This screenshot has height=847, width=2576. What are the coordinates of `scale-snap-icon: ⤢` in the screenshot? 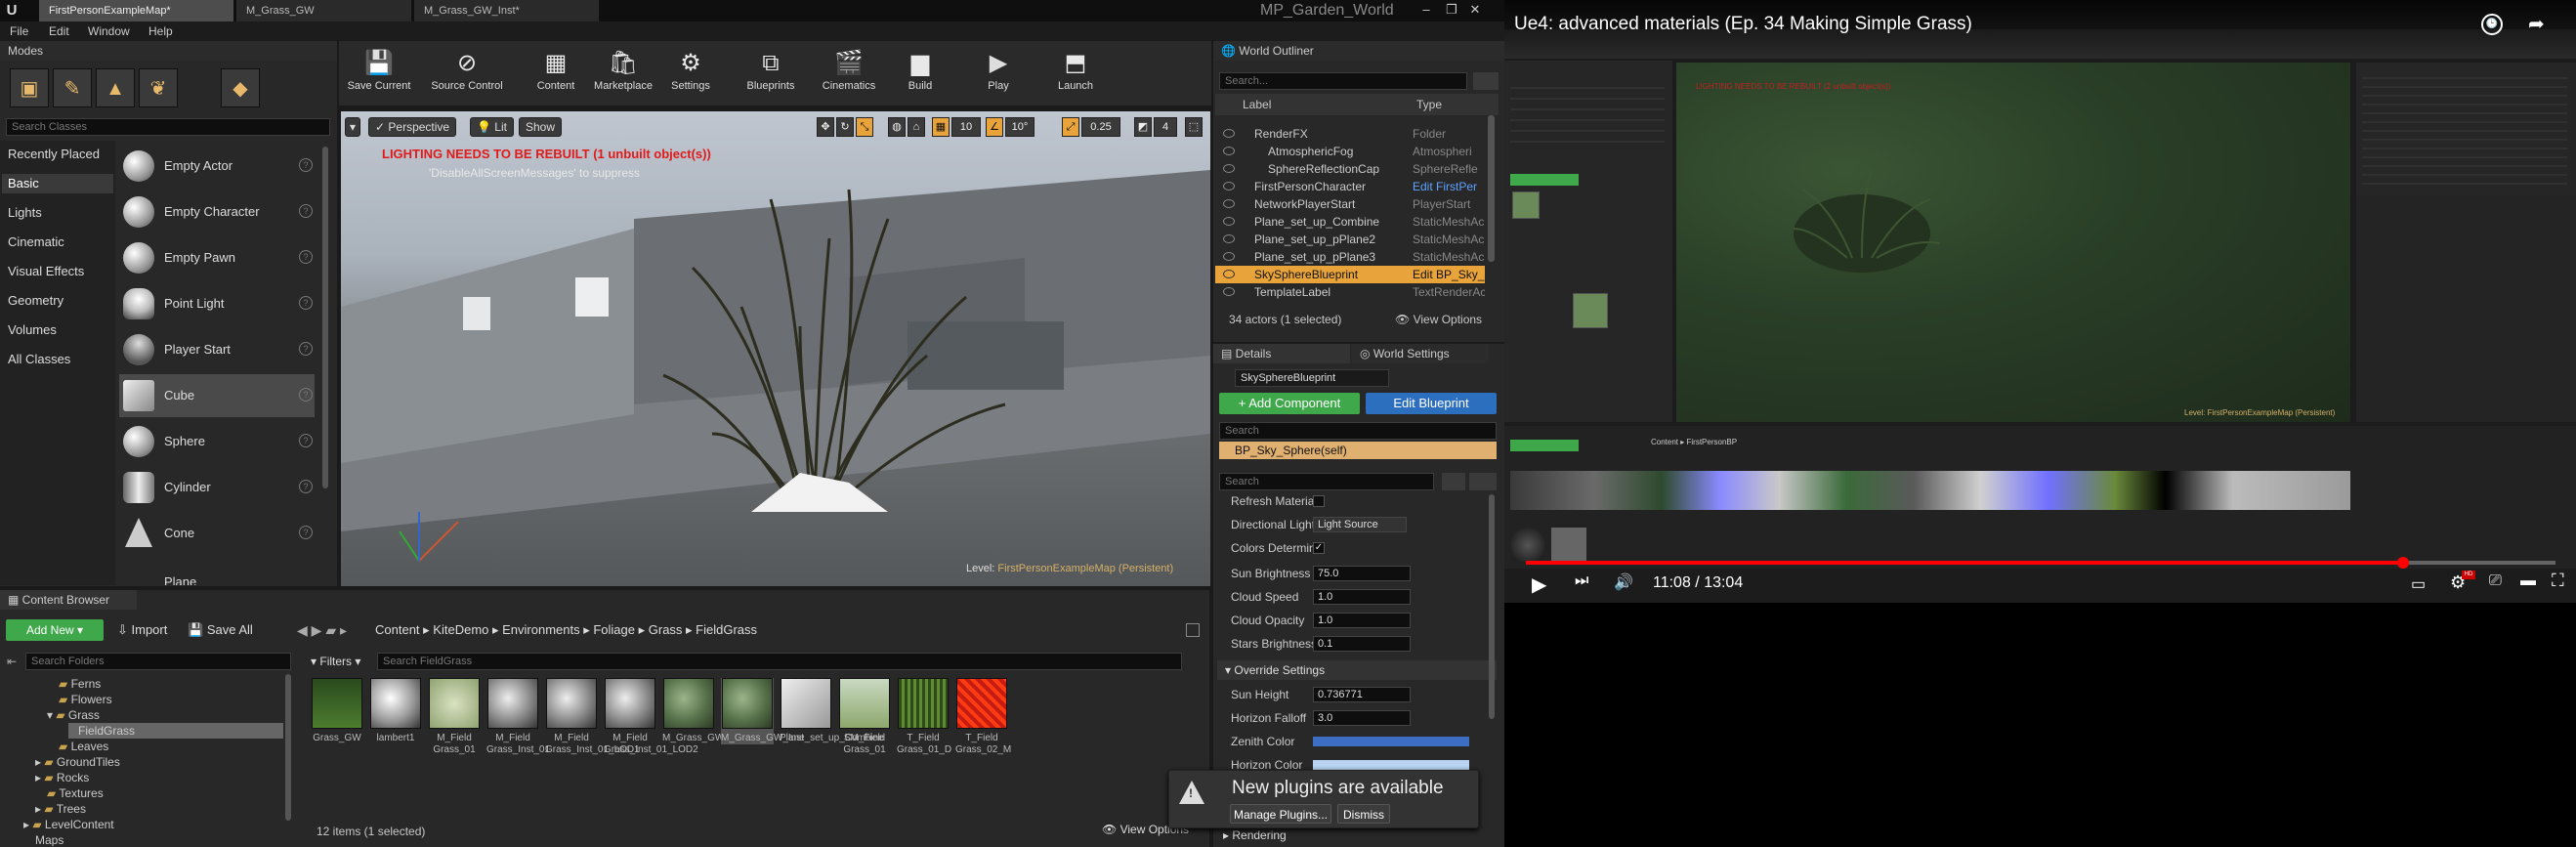 It's located at (1070, 127).